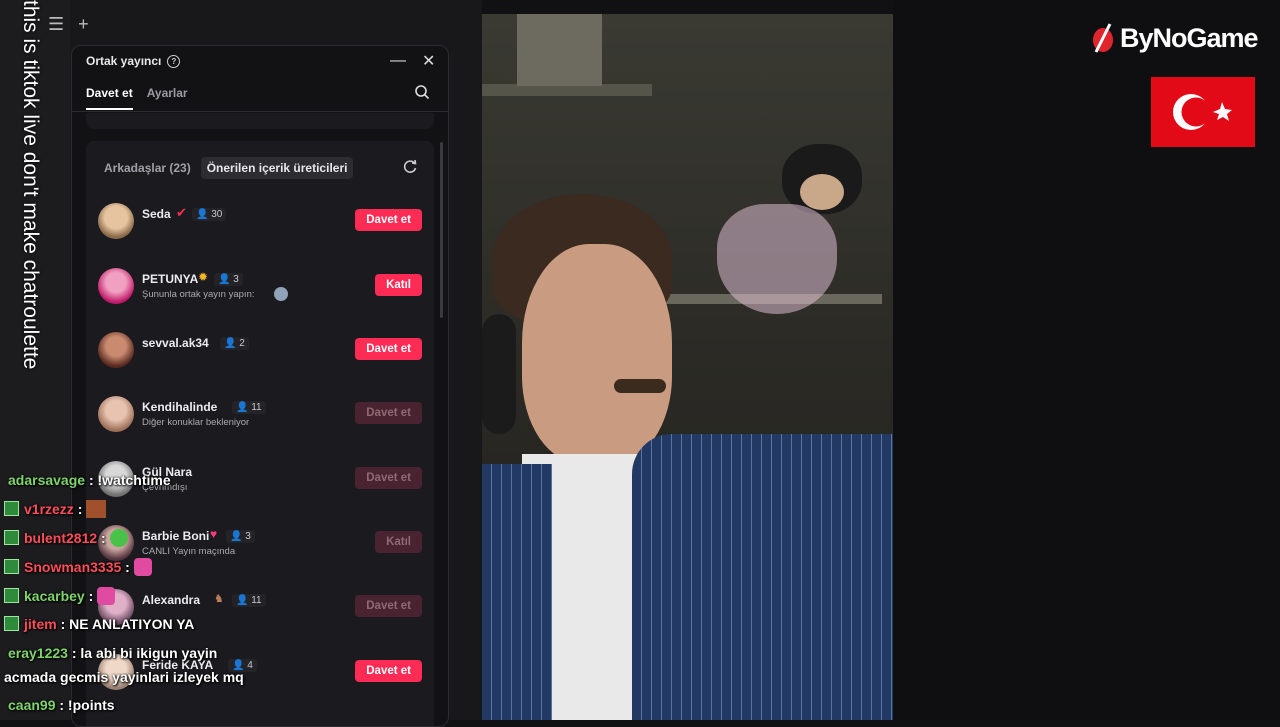 The width and height of the screenshot is (1280, 727). Describe the element at coordinates (49, 509) in the screenshot. I see `chat-username: v1rzezz` at that location.